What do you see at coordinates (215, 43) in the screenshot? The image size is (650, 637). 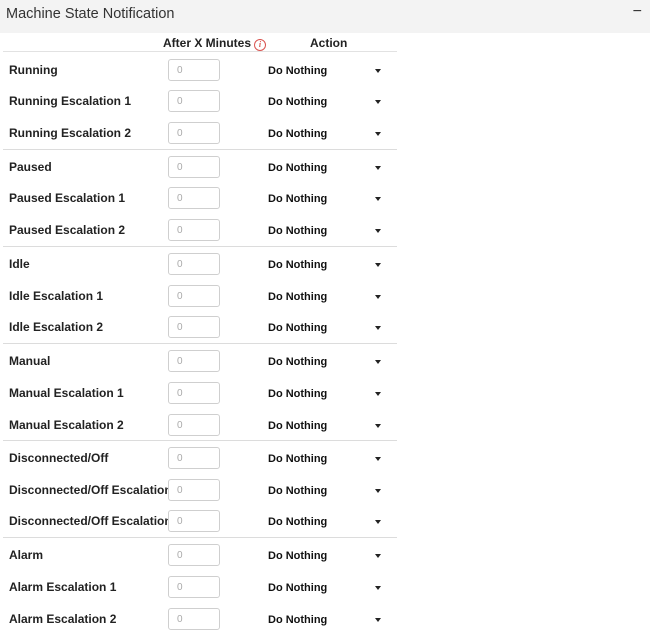 I see `column-header-minutes: After X Minutes i` at bounding box center [215, 43].